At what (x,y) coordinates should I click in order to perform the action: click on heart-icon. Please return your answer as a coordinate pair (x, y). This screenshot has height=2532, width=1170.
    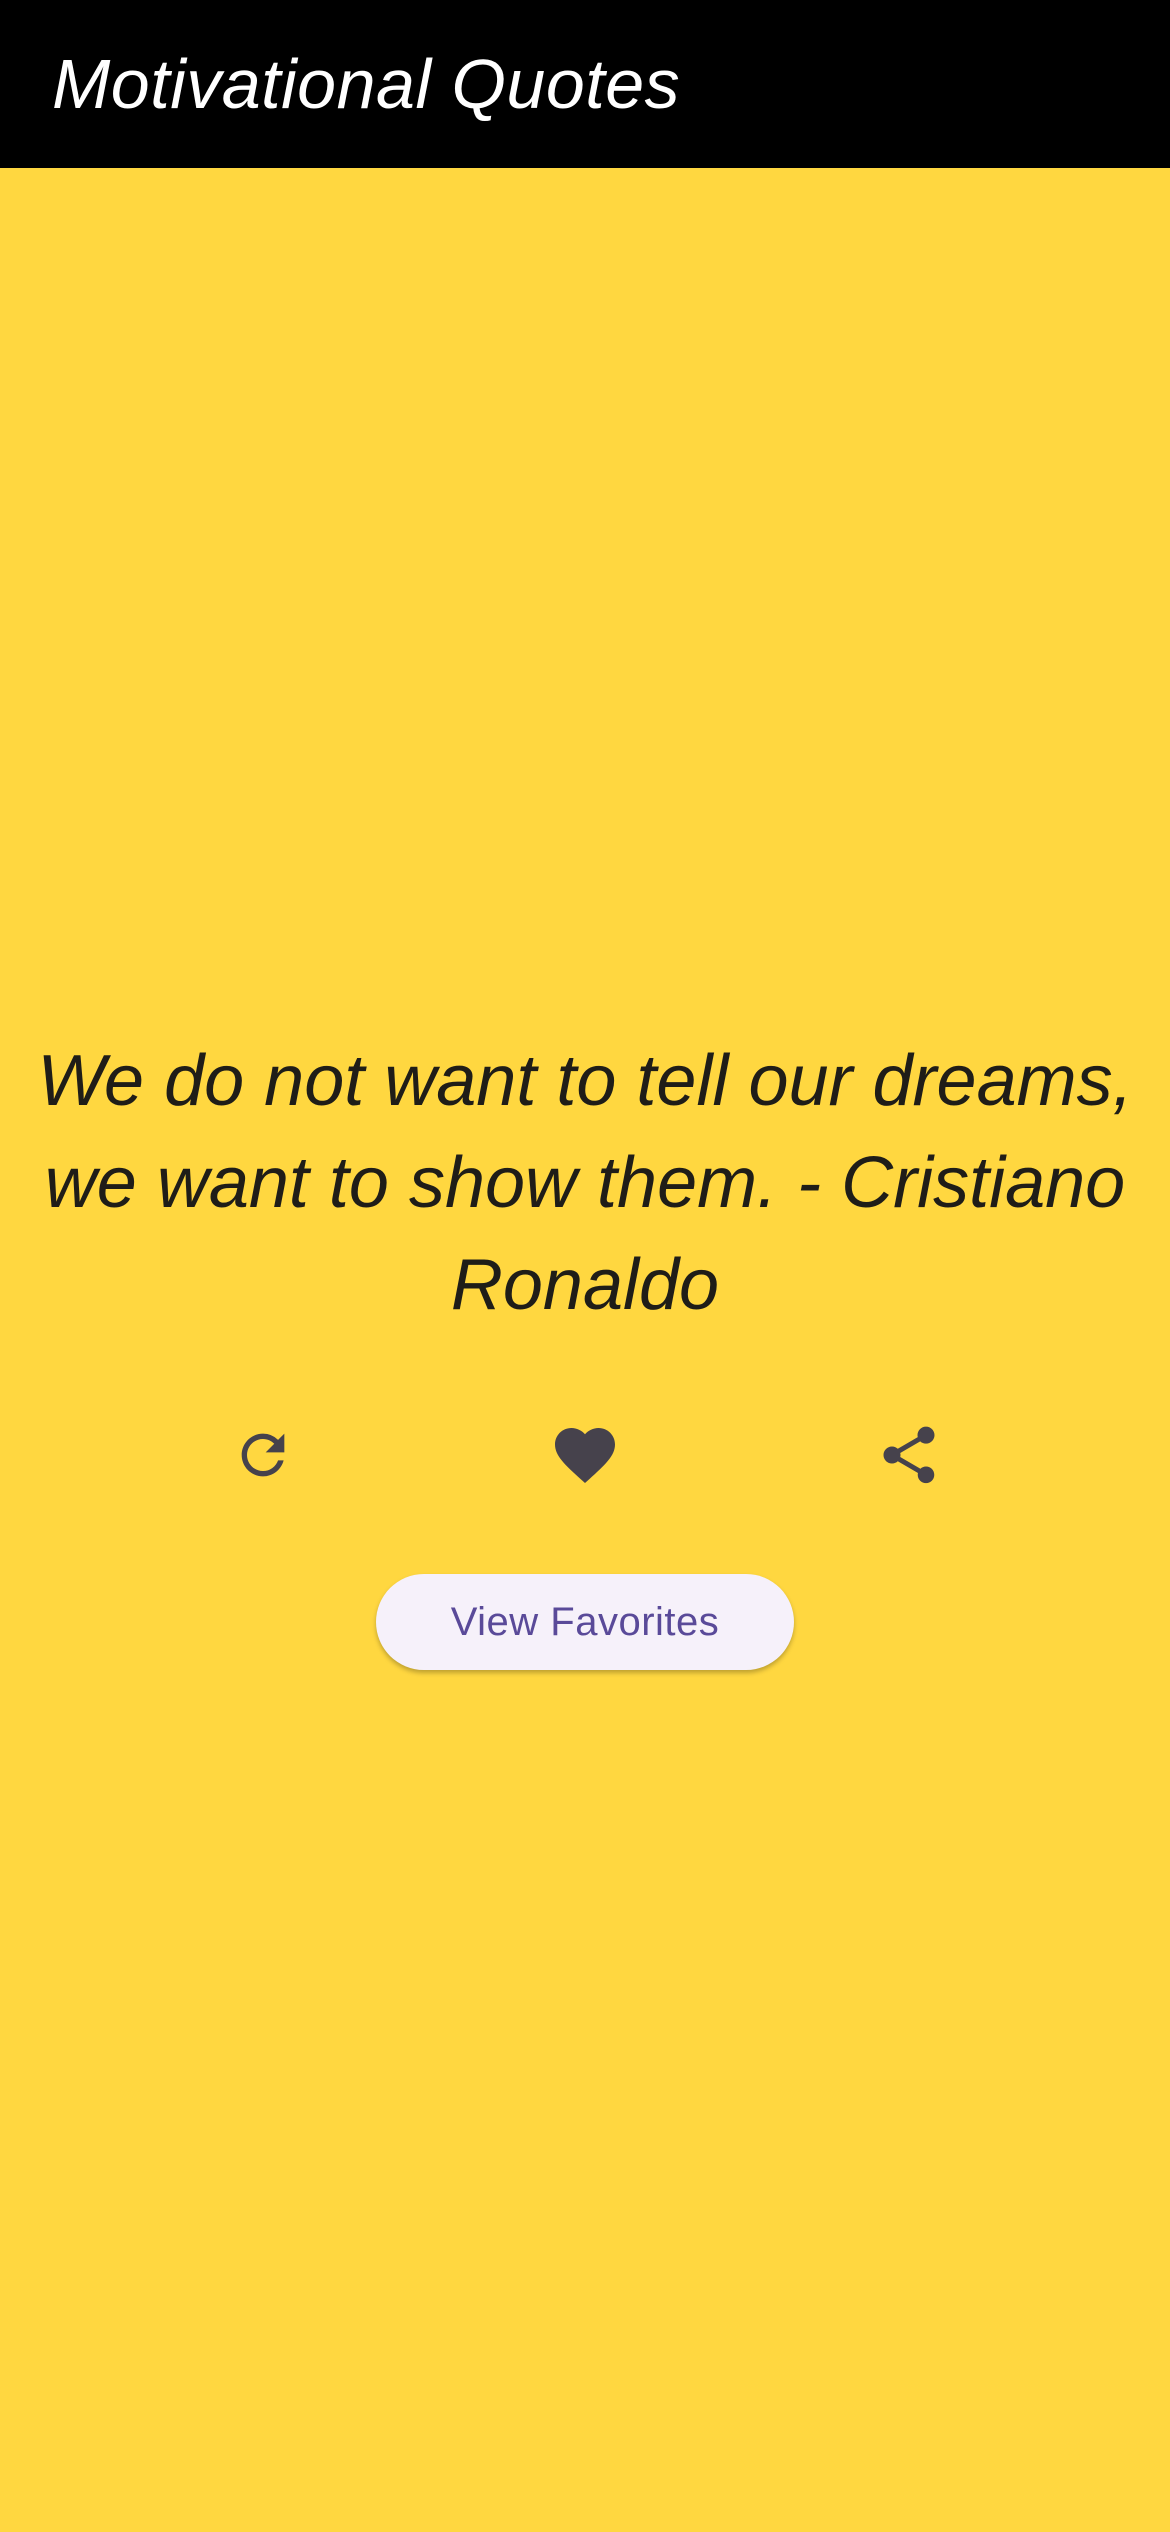
    Looking at the image, I should click on (585, 1455).